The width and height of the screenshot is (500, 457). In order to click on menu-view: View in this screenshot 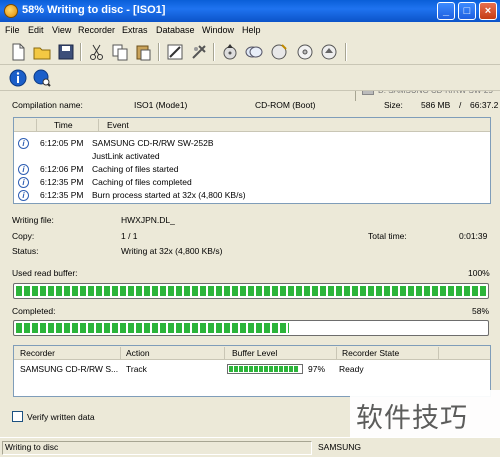, I will do `click(61, 30)`.